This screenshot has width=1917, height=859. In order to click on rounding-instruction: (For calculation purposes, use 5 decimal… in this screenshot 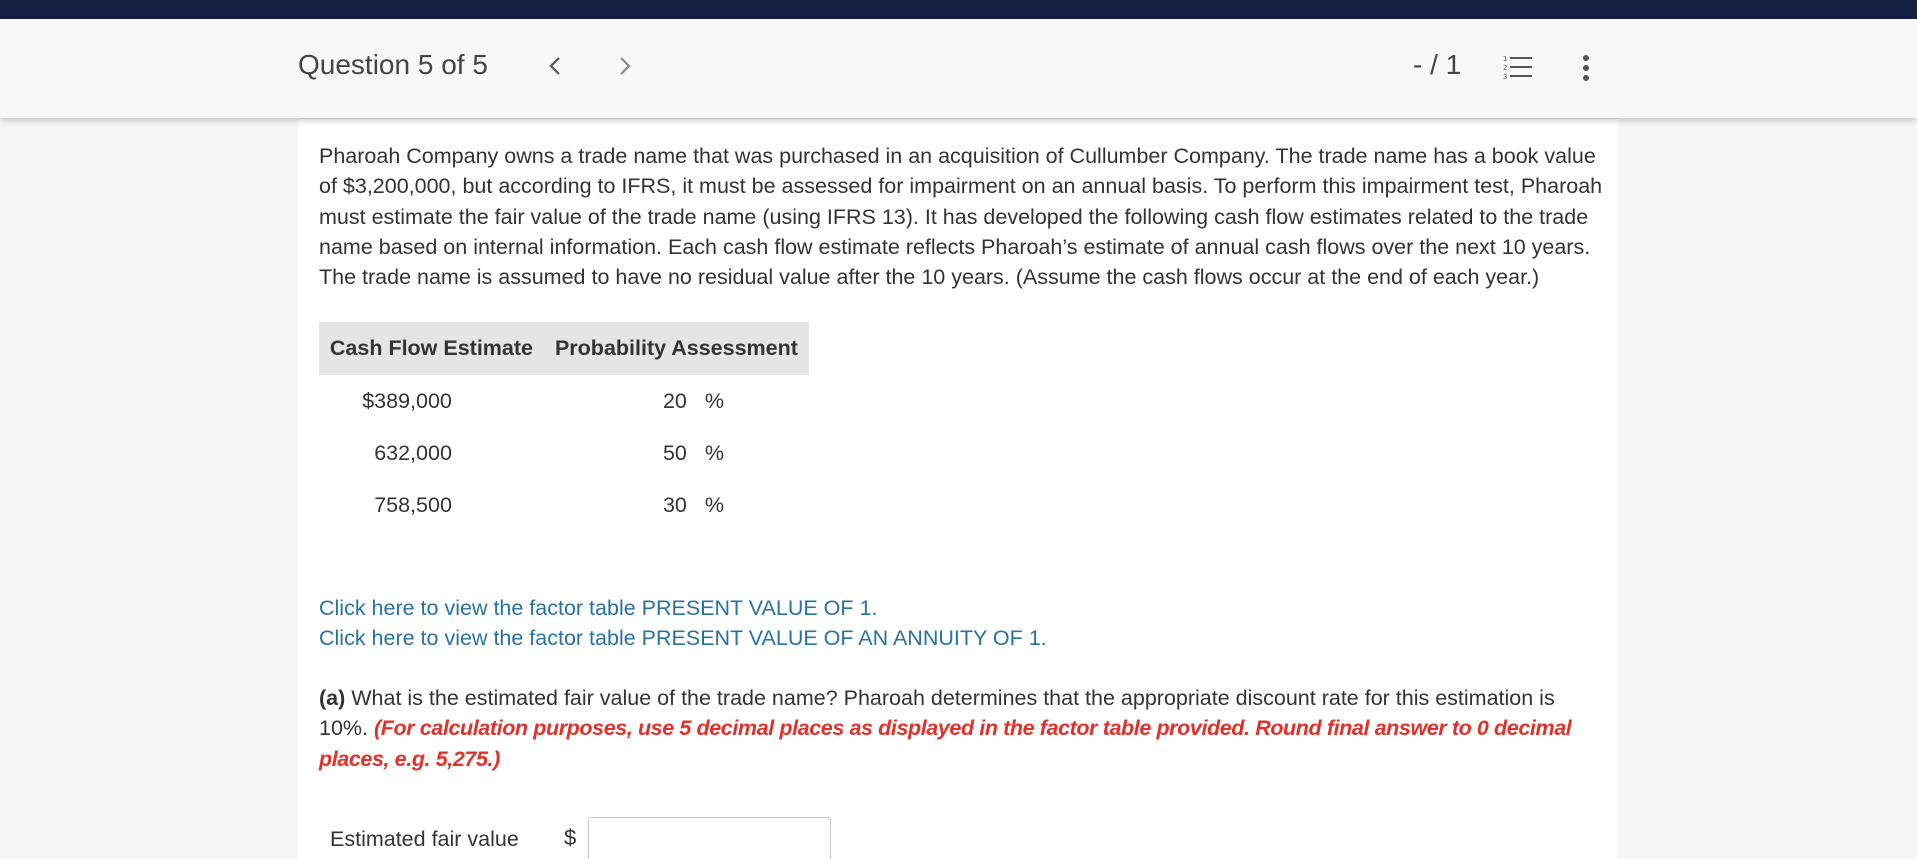, I will do `click(945, 743)`.